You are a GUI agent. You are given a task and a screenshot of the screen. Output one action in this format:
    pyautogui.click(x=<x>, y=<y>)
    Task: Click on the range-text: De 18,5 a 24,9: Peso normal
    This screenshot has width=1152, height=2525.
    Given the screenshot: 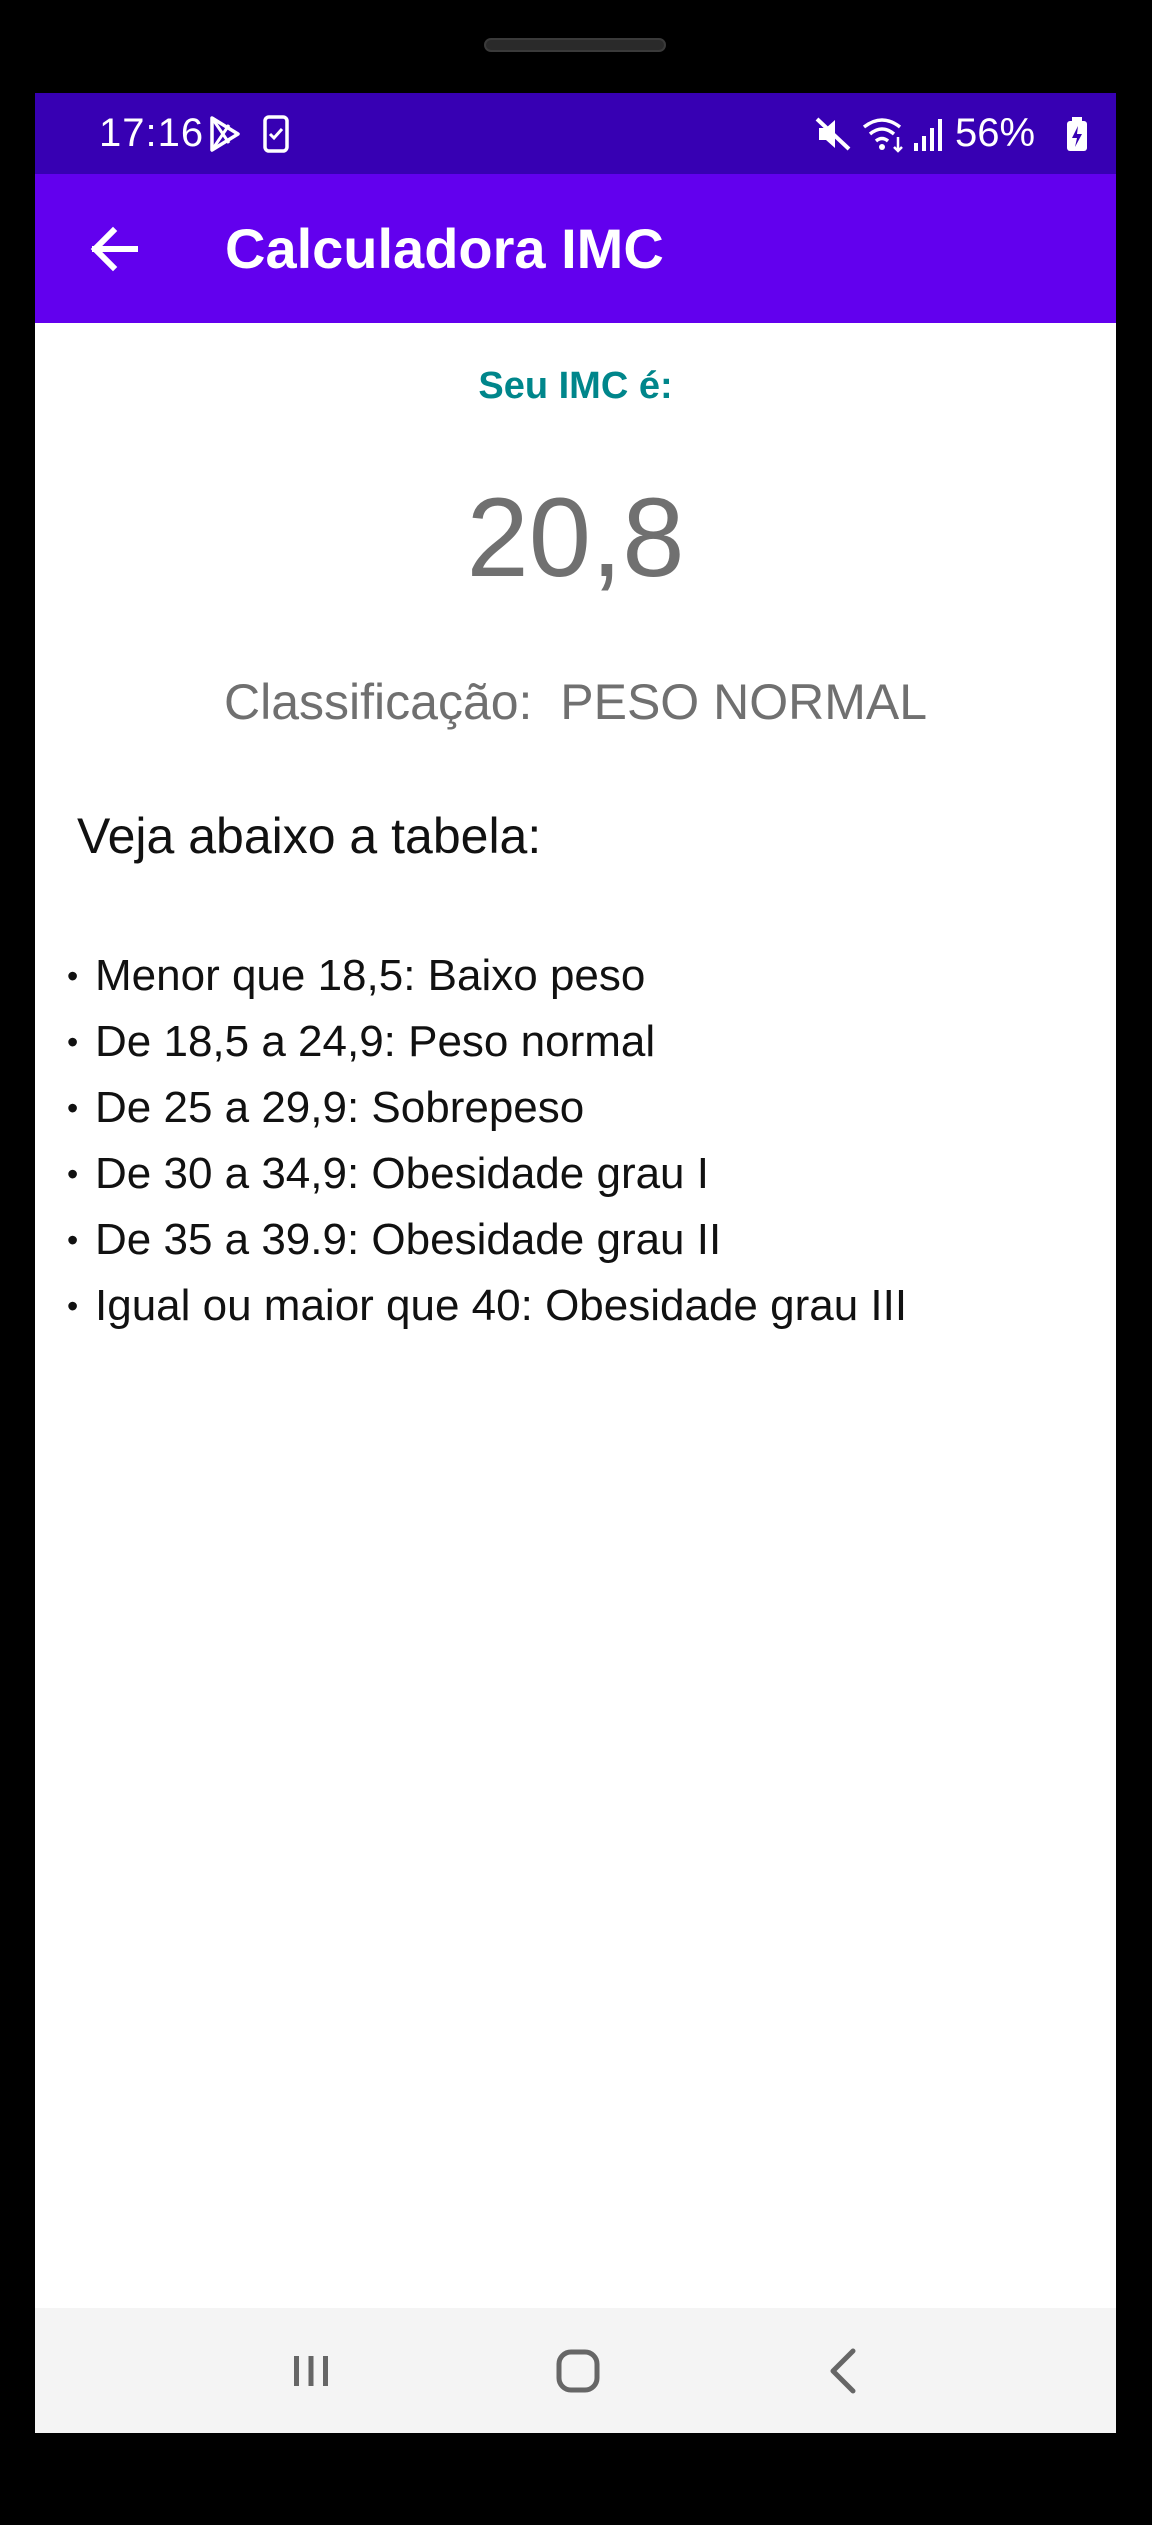 What is the action you would take?
    pyautogui.click(x=375, y=1041)
    